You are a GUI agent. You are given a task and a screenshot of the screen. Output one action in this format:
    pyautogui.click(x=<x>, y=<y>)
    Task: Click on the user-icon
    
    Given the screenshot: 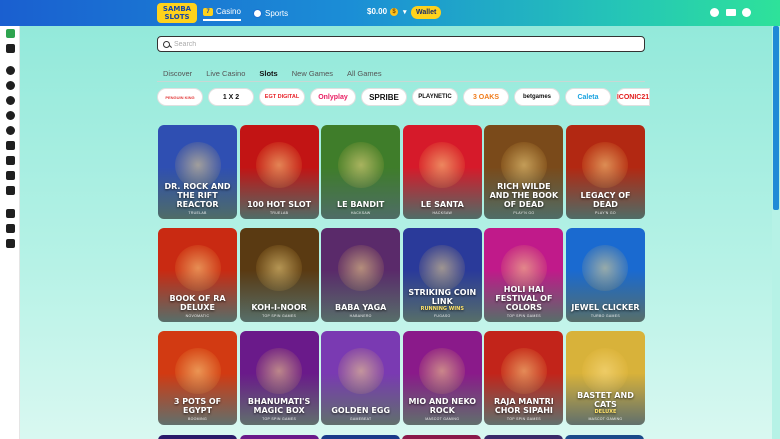 What is the action you would take?
    pyautogui.click(x=746, y=12)
    